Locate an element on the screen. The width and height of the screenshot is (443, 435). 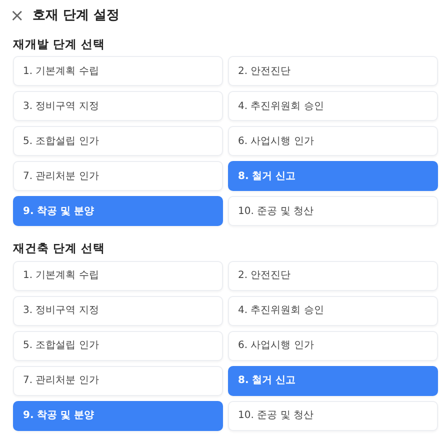
section-title: 재건축 단계 선택 is located at coordinates (59, 249).